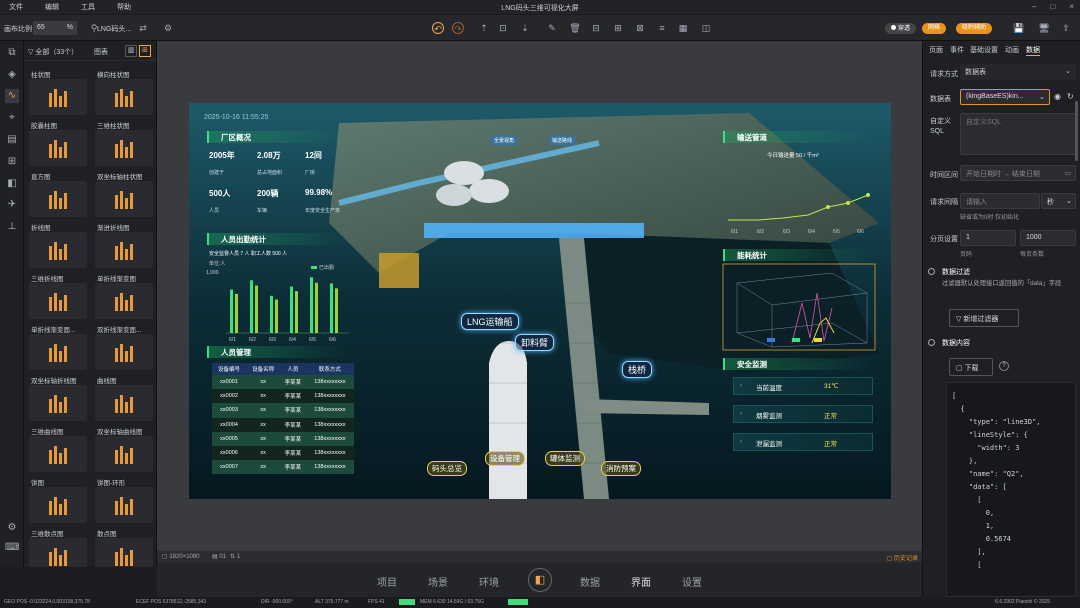 This screenshot has height=608, width=1080. I want to click on table-row: xx0006 xx 李某某 138xxxxxxxx, so click(283, 453).